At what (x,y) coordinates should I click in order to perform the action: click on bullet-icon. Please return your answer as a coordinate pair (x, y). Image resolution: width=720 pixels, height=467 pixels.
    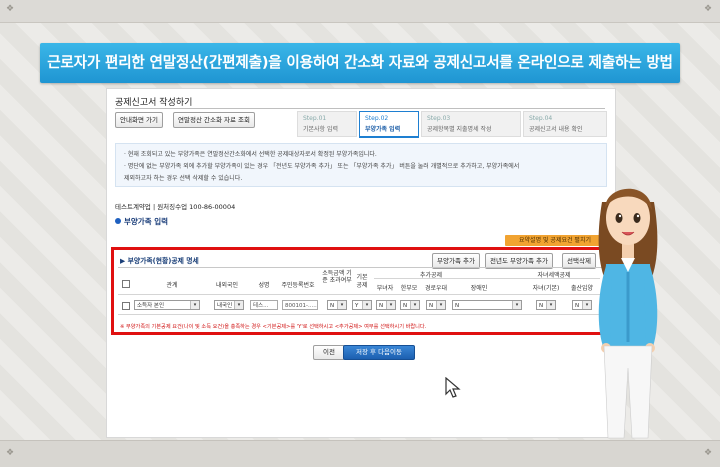
    Looking at the image, I should click on (118, 221).